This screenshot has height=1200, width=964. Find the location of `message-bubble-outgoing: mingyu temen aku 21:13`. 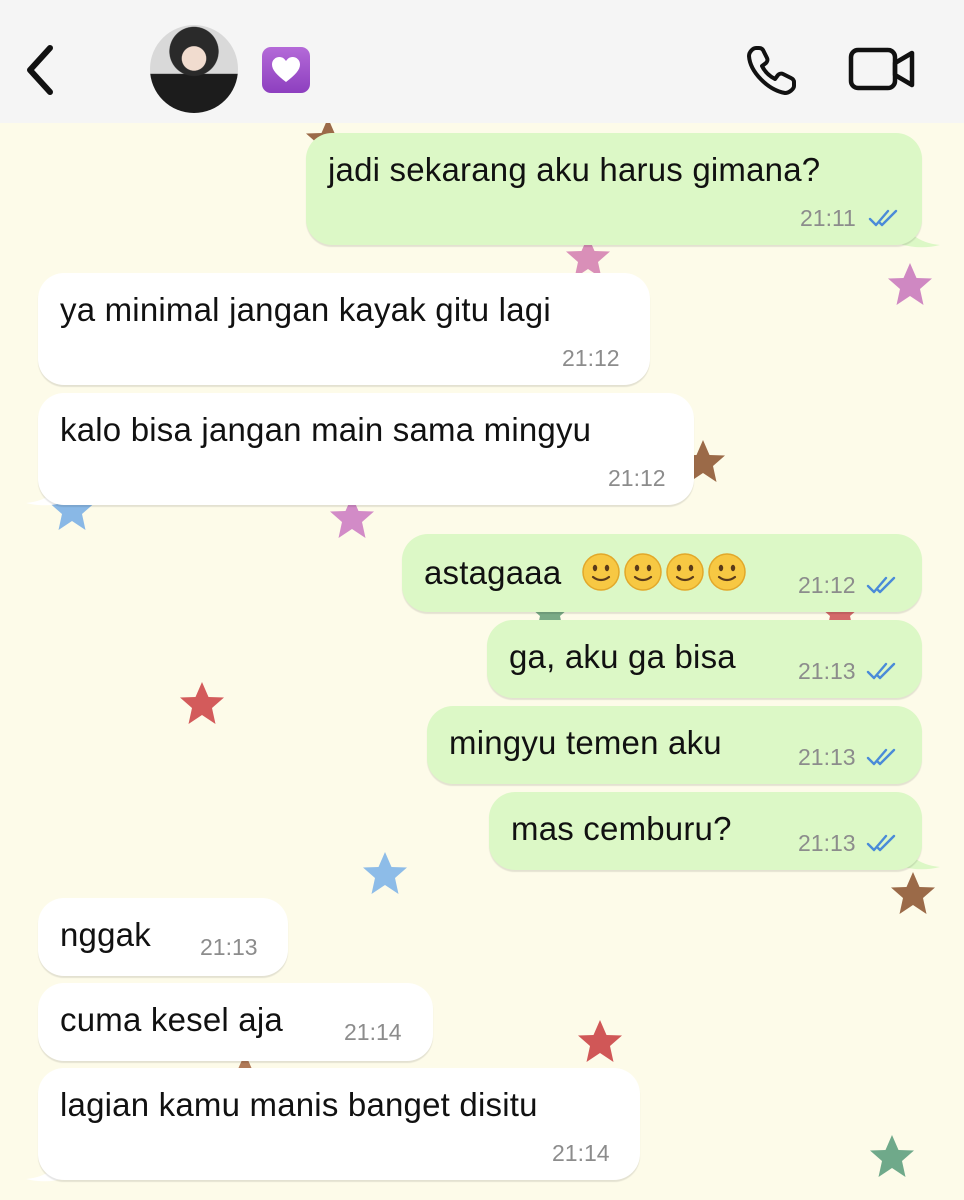

message-bubble-outgoing: mingyu temen aku 21:13 is located at coordinates (674, 745).